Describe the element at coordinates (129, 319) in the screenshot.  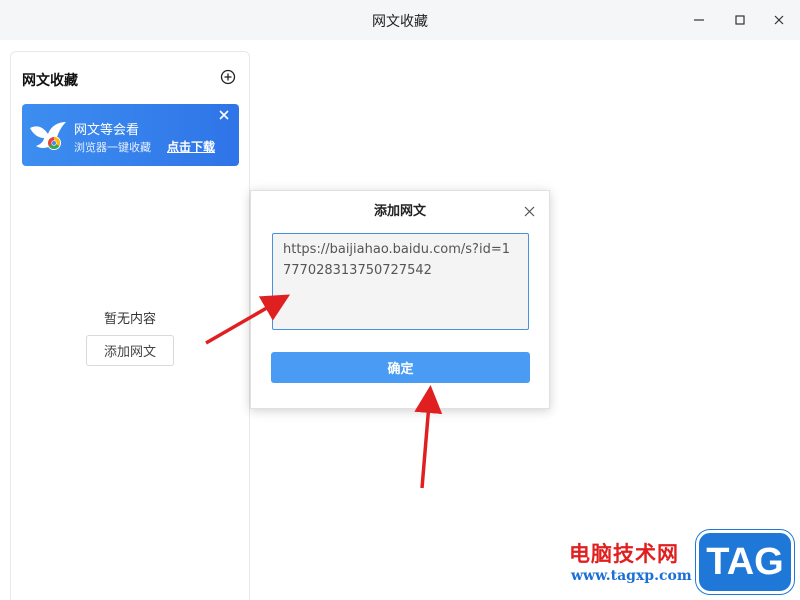
I see `empty-state-text: 暂无内容` at that location.